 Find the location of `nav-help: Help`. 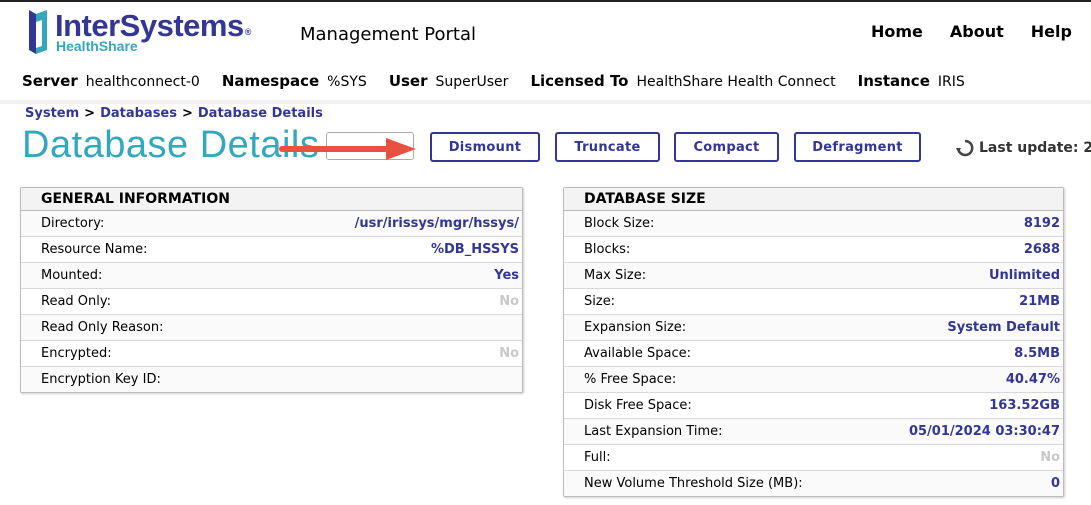

nav-help: Help is located at coordinates (1051, 31).